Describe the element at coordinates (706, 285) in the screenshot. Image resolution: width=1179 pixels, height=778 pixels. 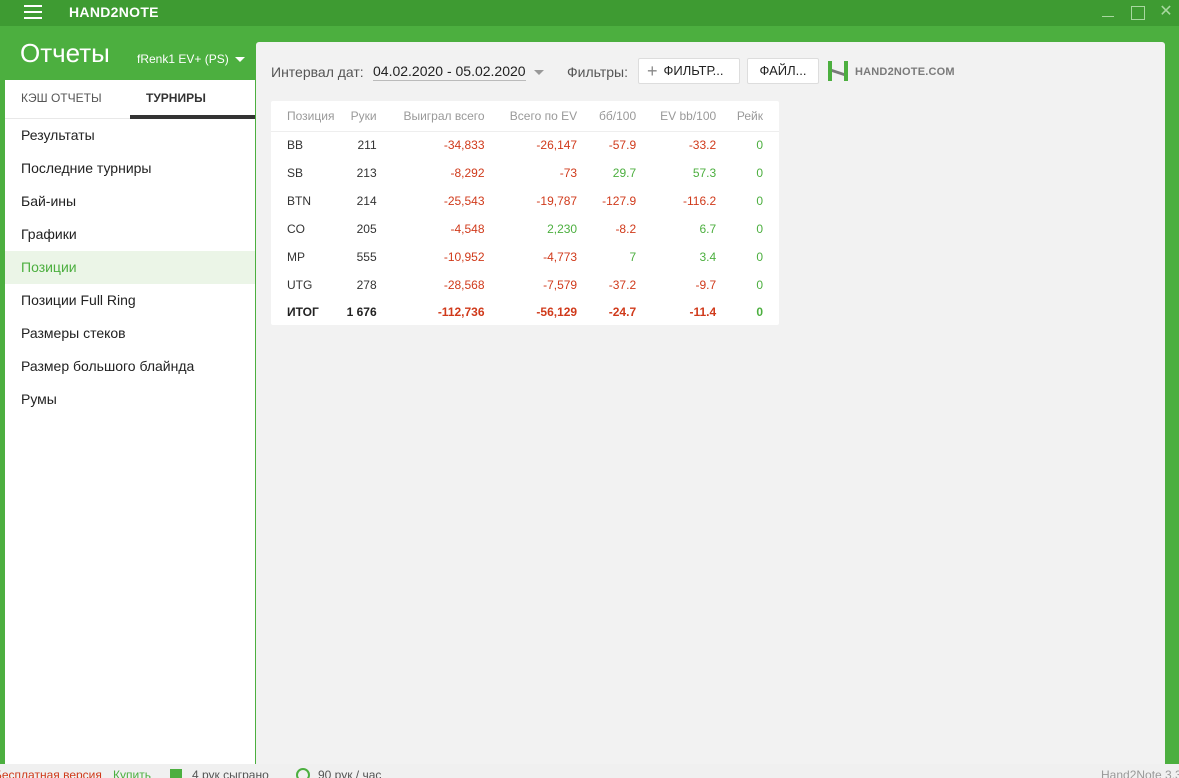
I see `cell-evbb: -9.7` at that location.